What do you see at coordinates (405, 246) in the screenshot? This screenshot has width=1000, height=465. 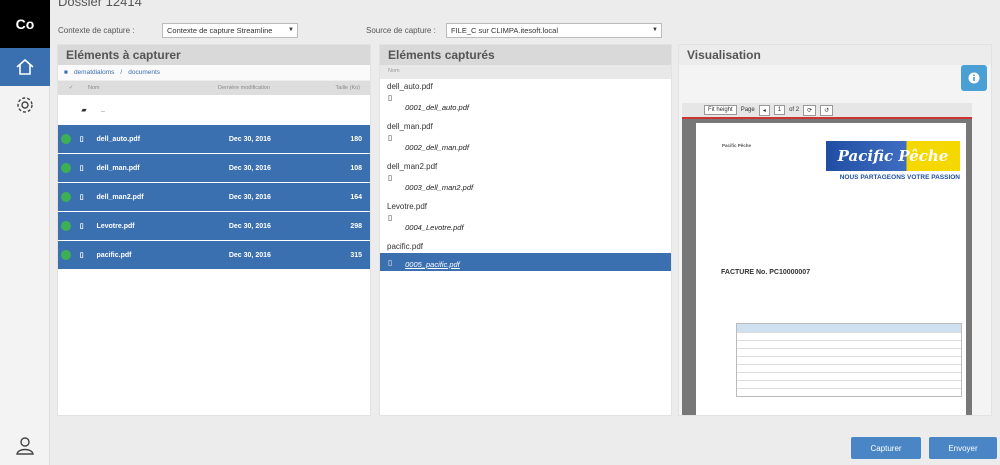 I see `group-label: pacific.pdf` at bounding box center [405, 246].